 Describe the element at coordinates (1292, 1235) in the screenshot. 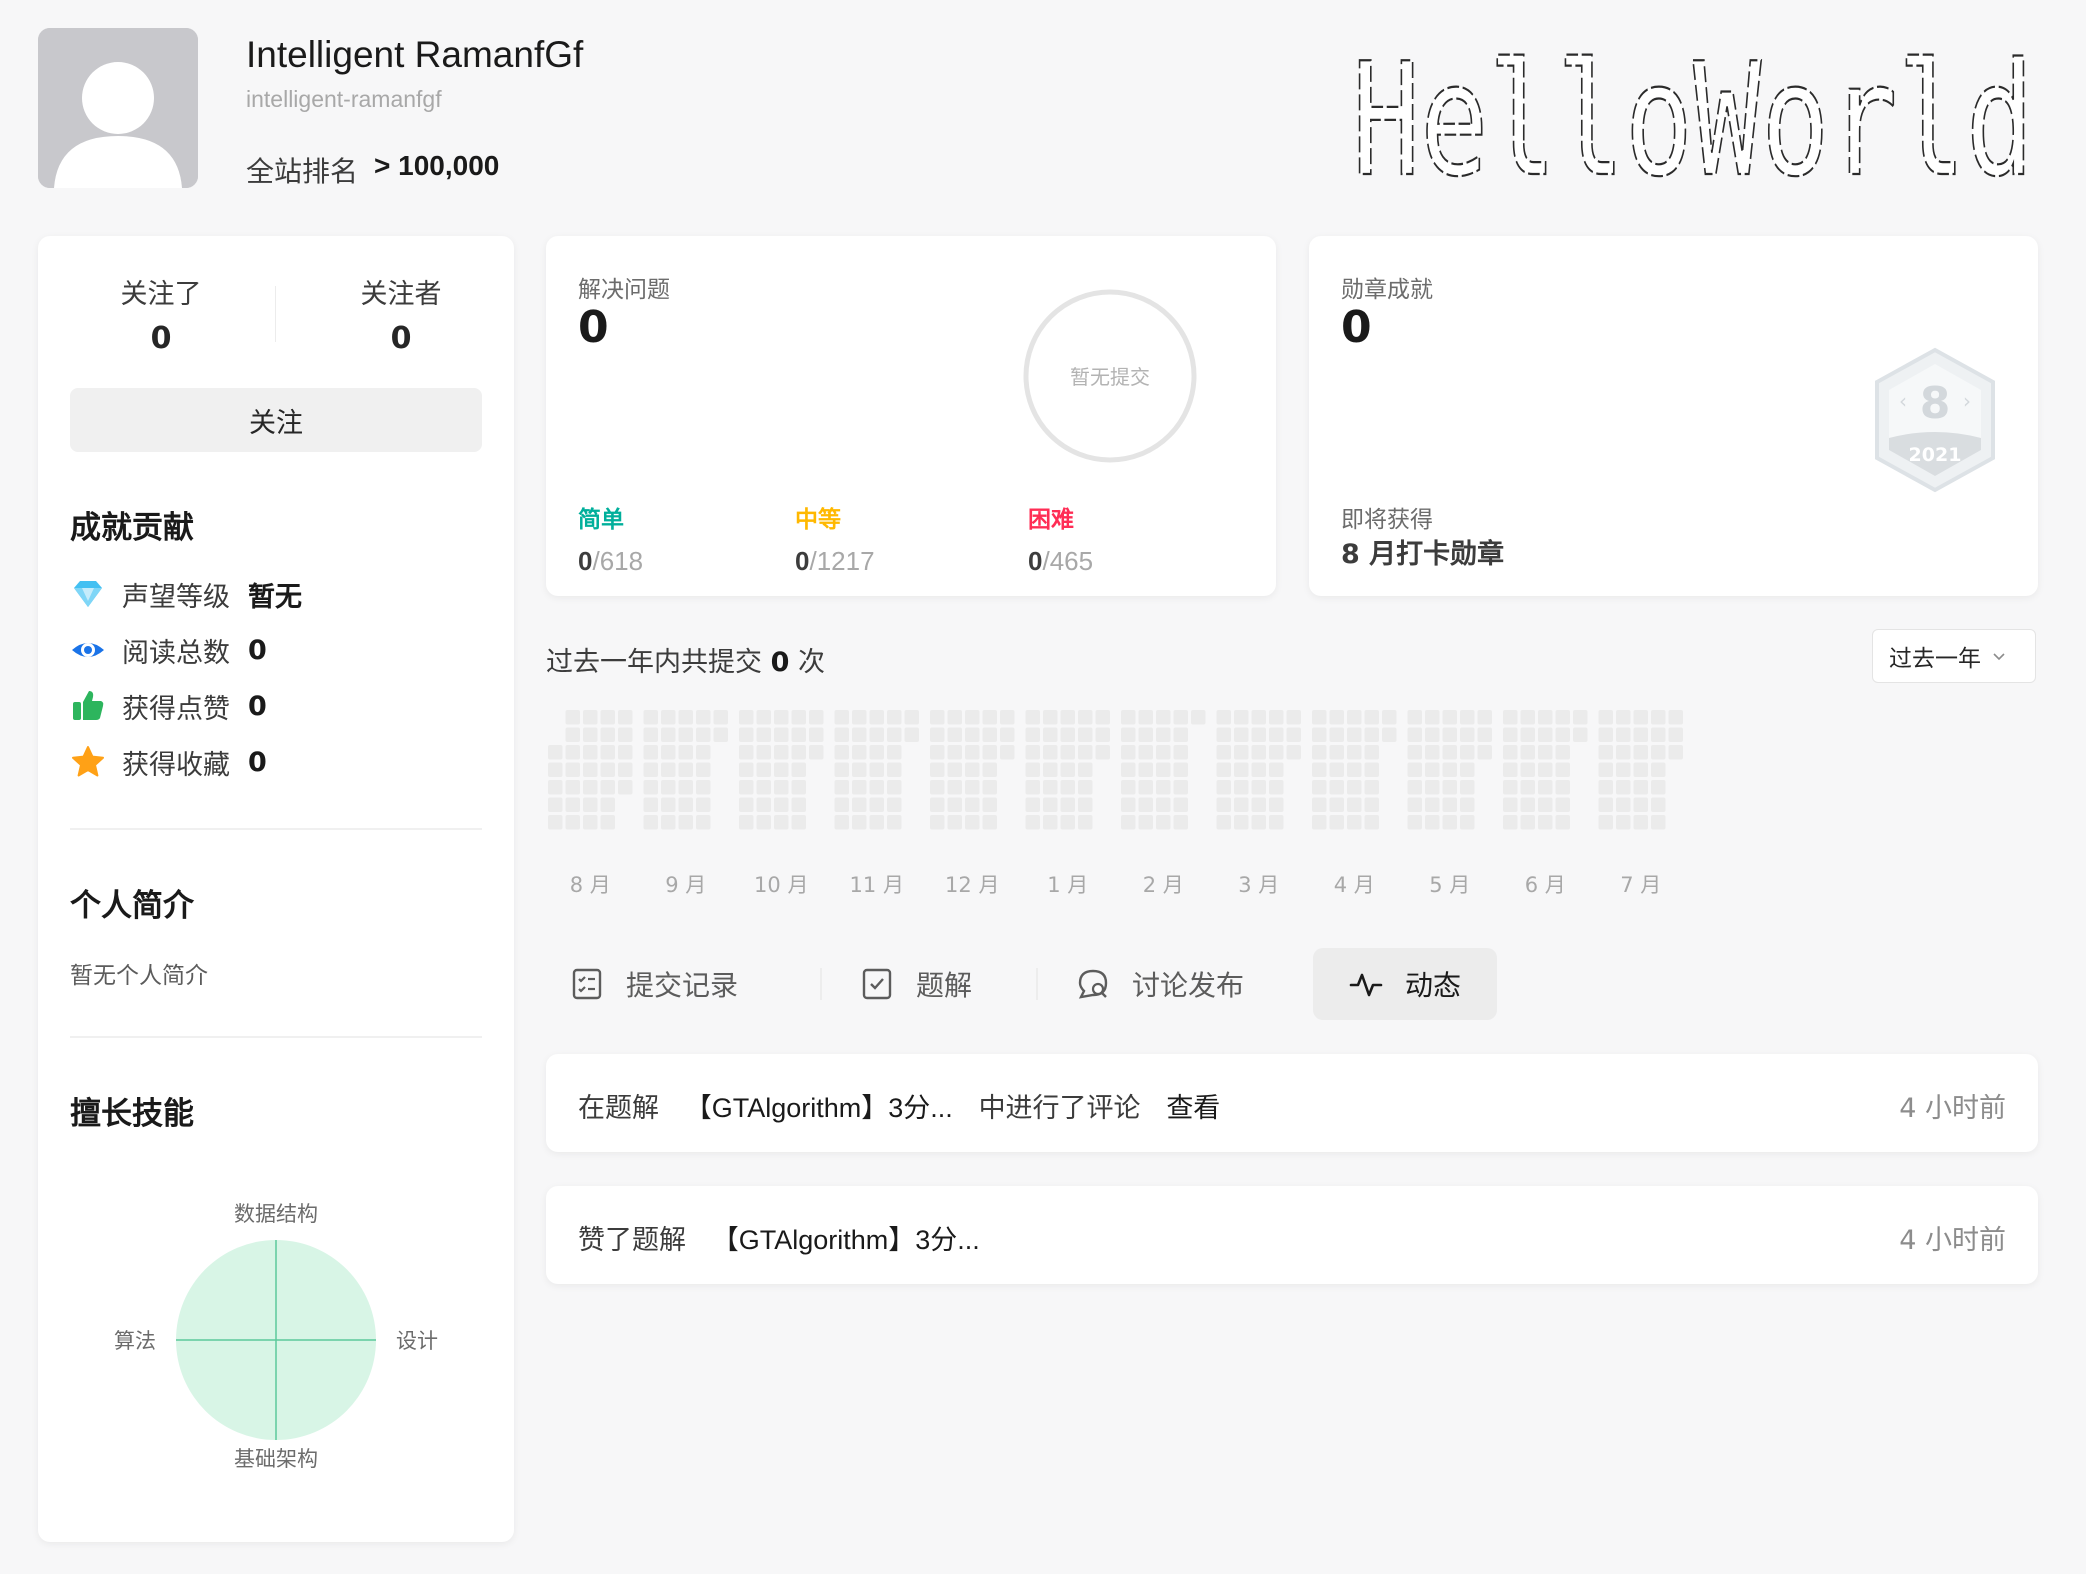

I see `activity-item: 赞了题解 【GTAlgorithm】3分... 4 小时前` at that location.